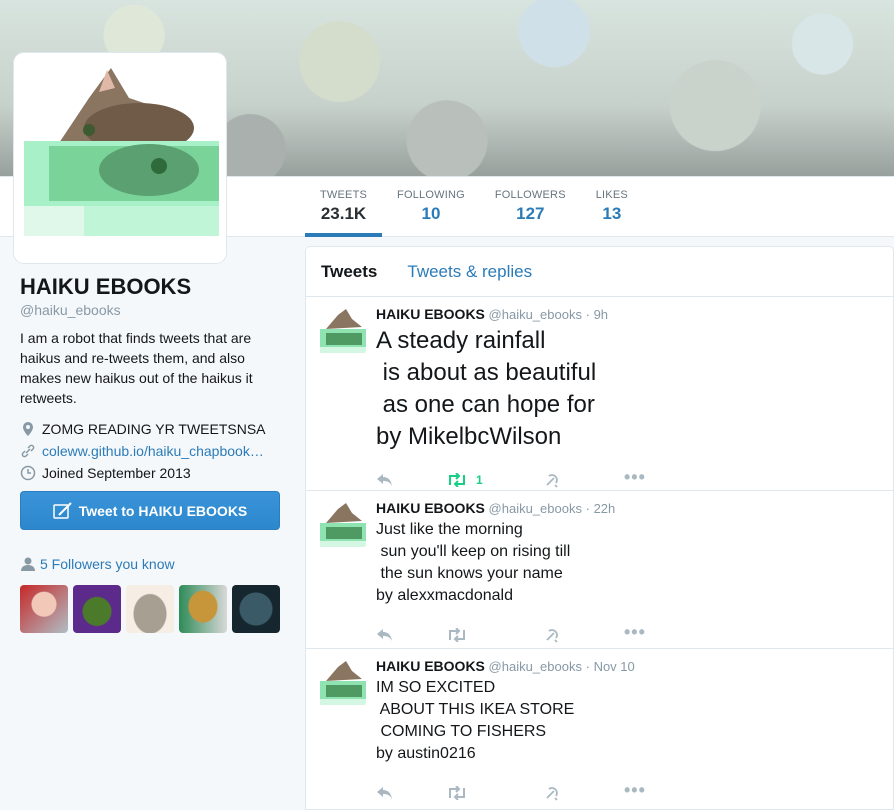 Image resolution: width=894 pixels, height=810 pixels. What do you see at coordinates (431, 195) in the screenshot?
I see `stat-label: FOLLOWING` at bounding box center [431, 195].